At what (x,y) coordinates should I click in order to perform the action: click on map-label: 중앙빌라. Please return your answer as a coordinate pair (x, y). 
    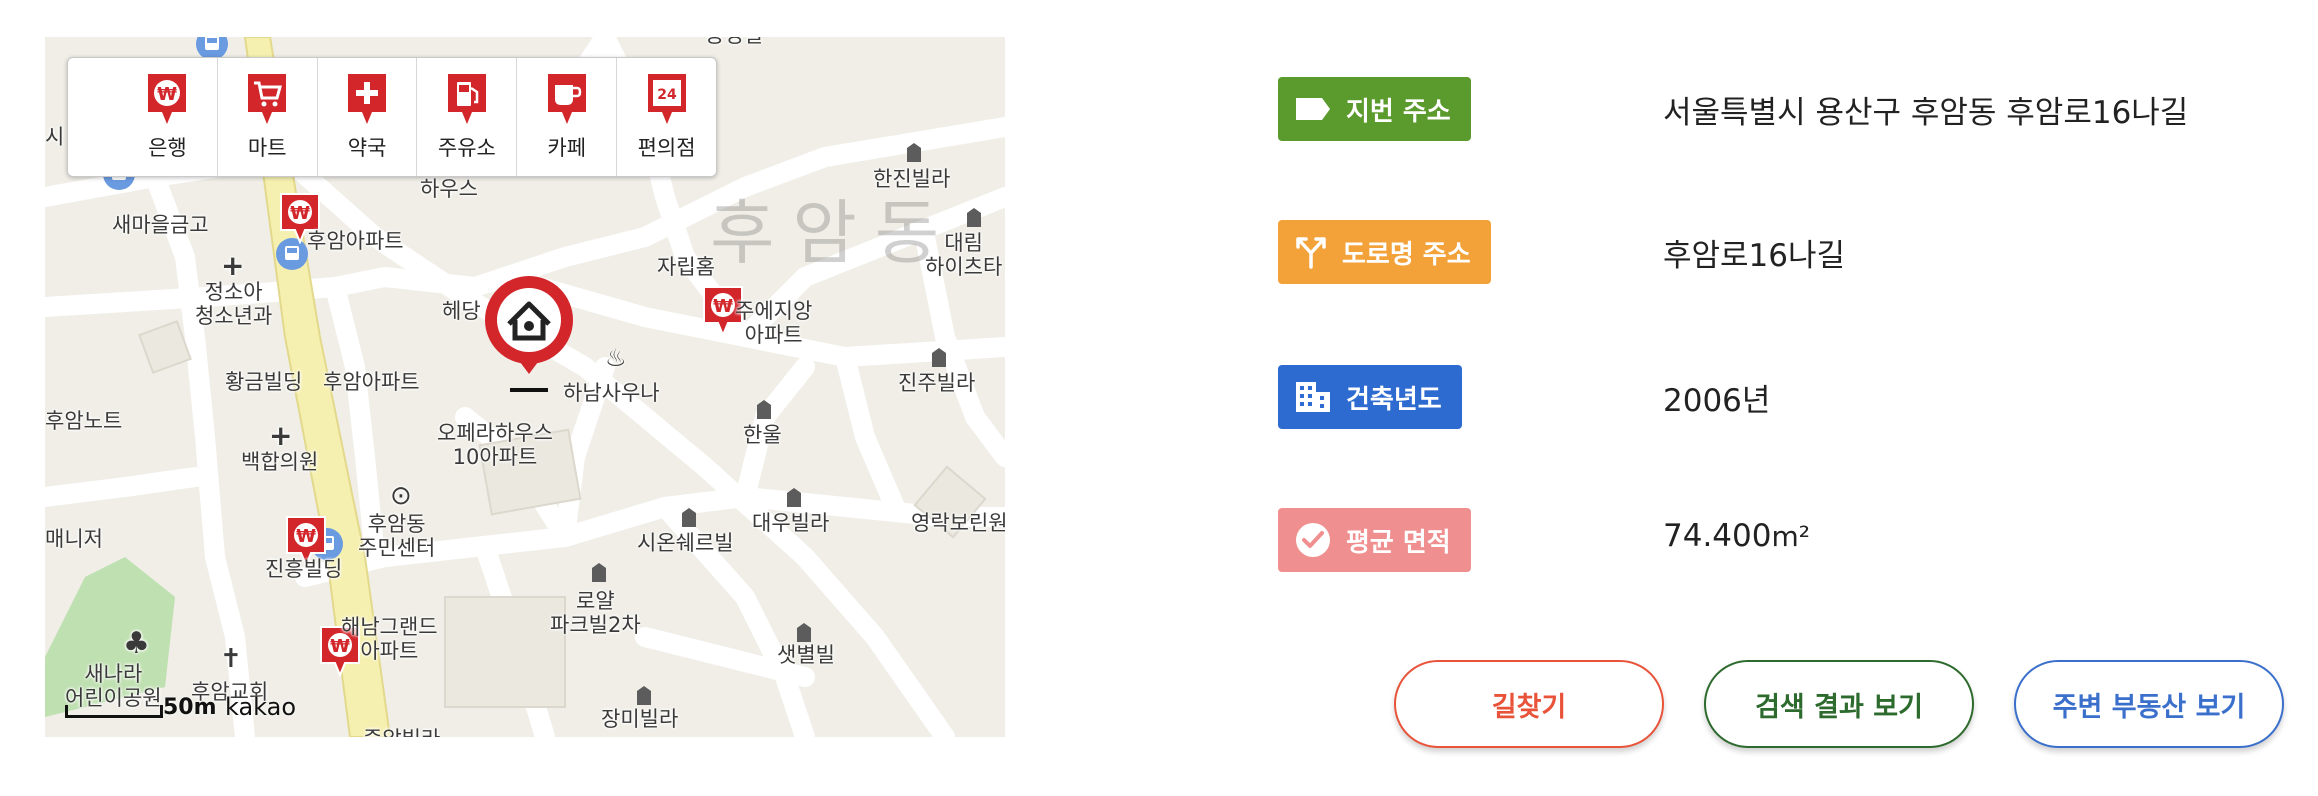
    Looking at the image, I should click on (401, 732).